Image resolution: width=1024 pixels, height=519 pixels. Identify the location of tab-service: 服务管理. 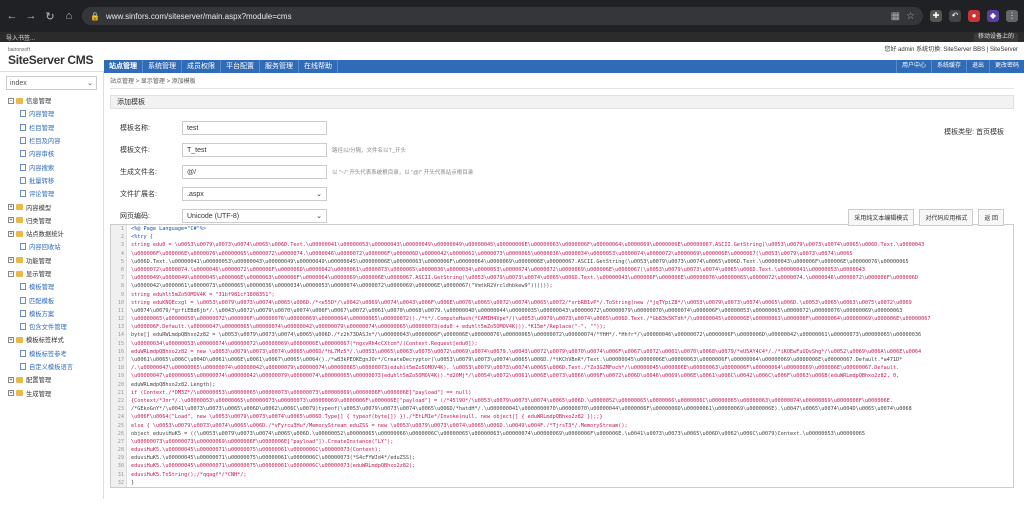
(279, 66).